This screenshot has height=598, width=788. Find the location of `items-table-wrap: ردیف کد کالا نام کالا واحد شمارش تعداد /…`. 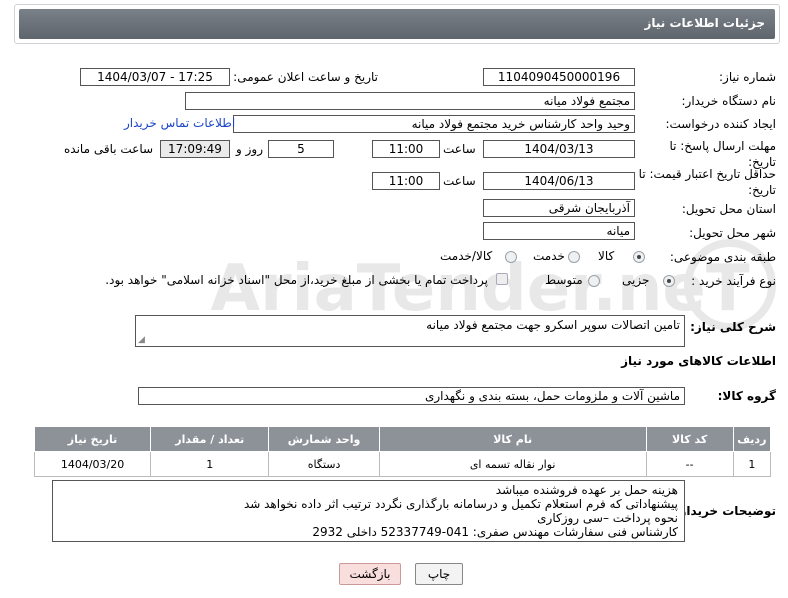

items-table-wrap: ردیف کد کالا نام کالا واحد شمارش تعداد /… is located at coordinates (402, 451).